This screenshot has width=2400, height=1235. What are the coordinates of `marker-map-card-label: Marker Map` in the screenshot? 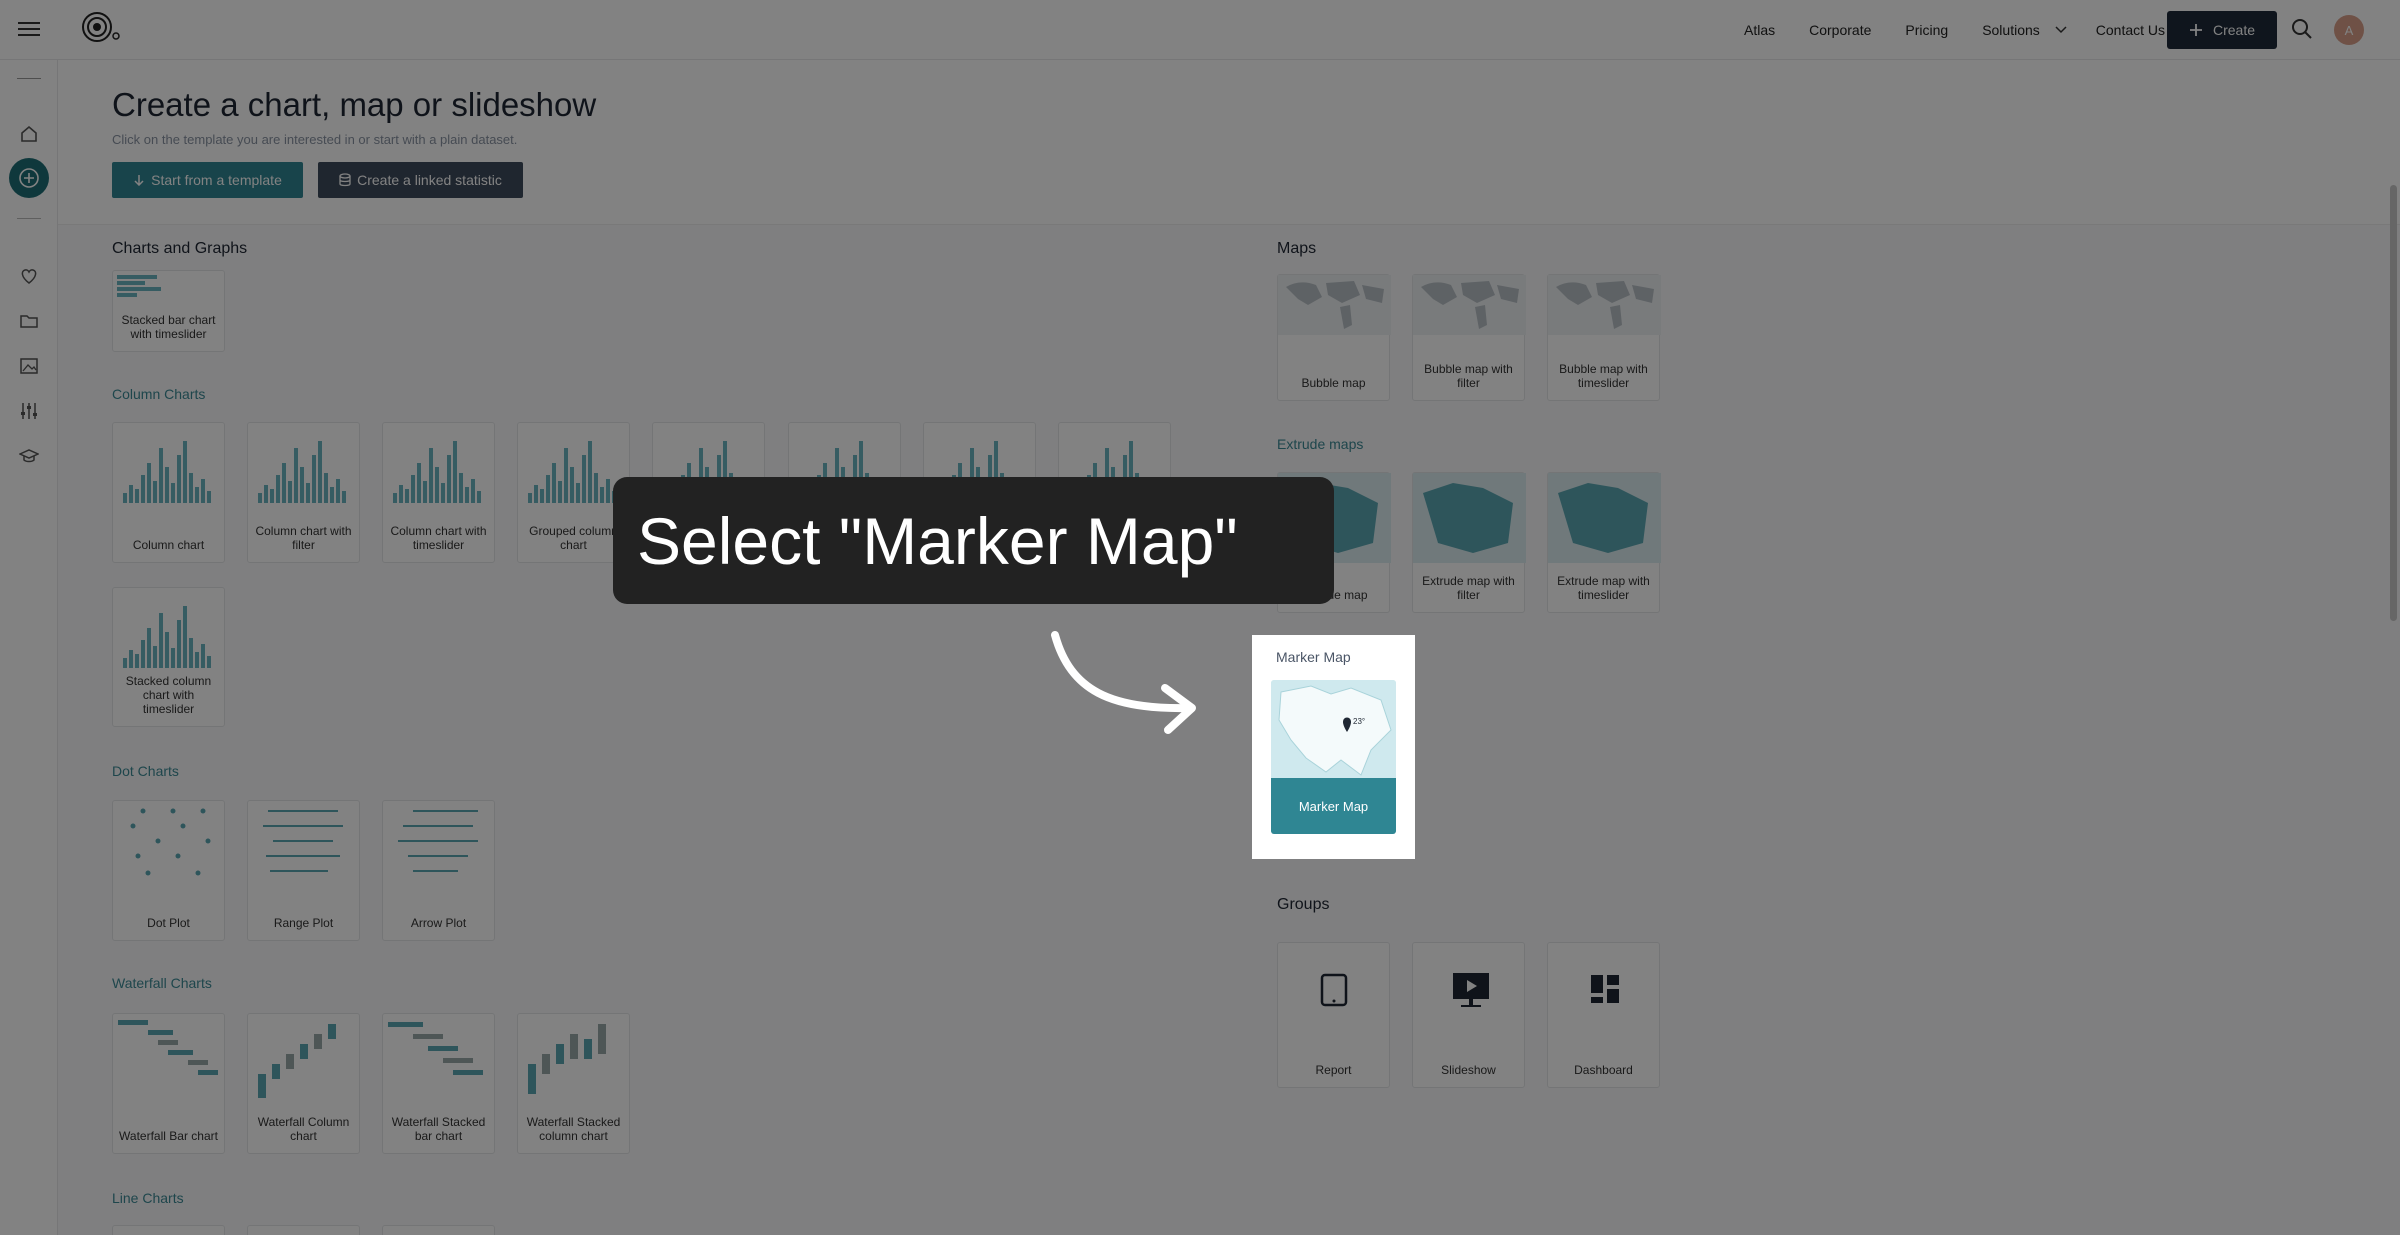 It's located at (1333, 806).